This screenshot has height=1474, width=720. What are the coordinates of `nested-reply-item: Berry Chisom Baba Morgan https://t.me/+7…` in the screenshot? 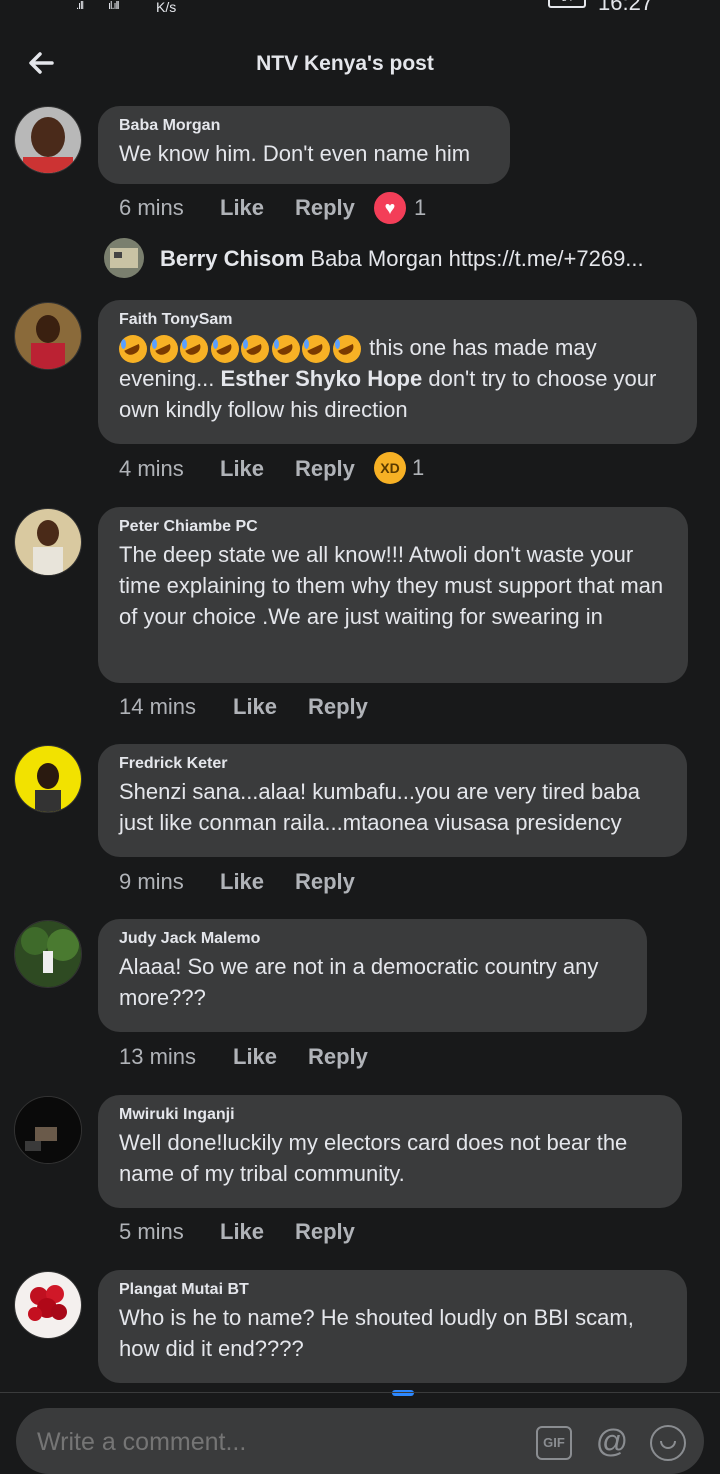 It's located at (404, 258).